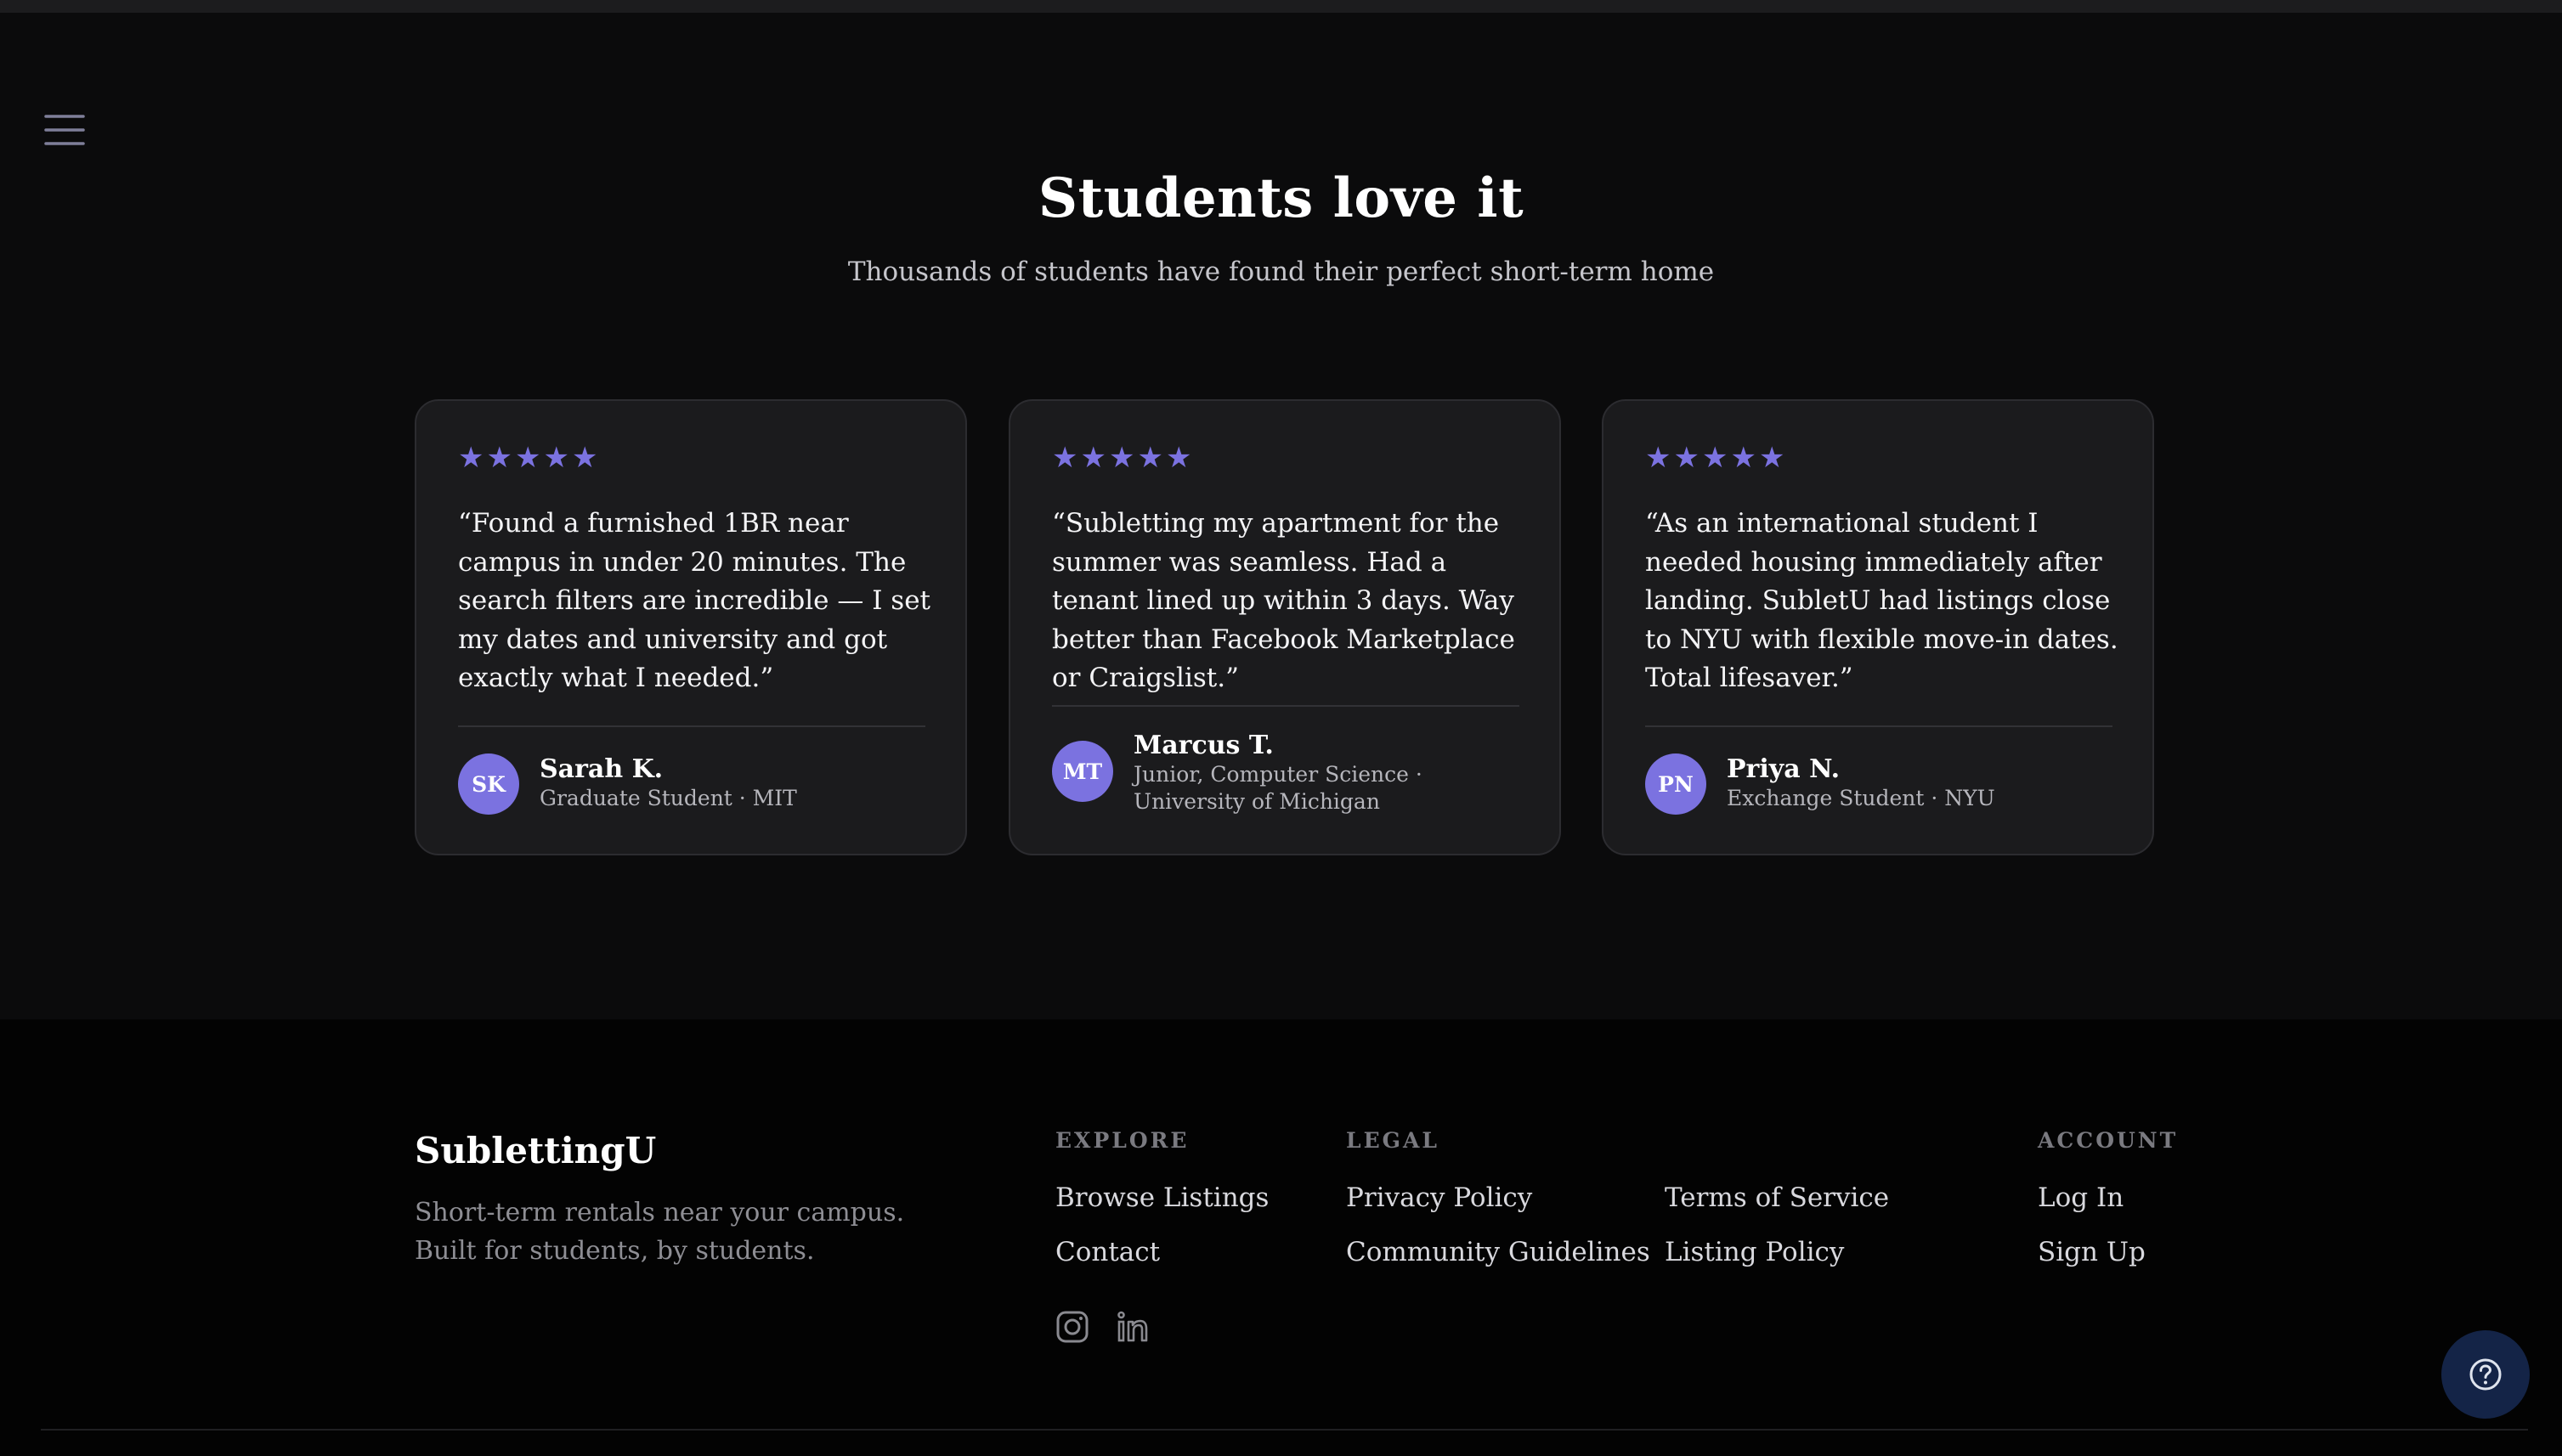 Image resolution: width=2562 pixels, height=1456 pixels. What do you see at coordinates (1281, 198) in the screenshot?
I see `section-title: Students love it` at bounding box center [1281, 198].